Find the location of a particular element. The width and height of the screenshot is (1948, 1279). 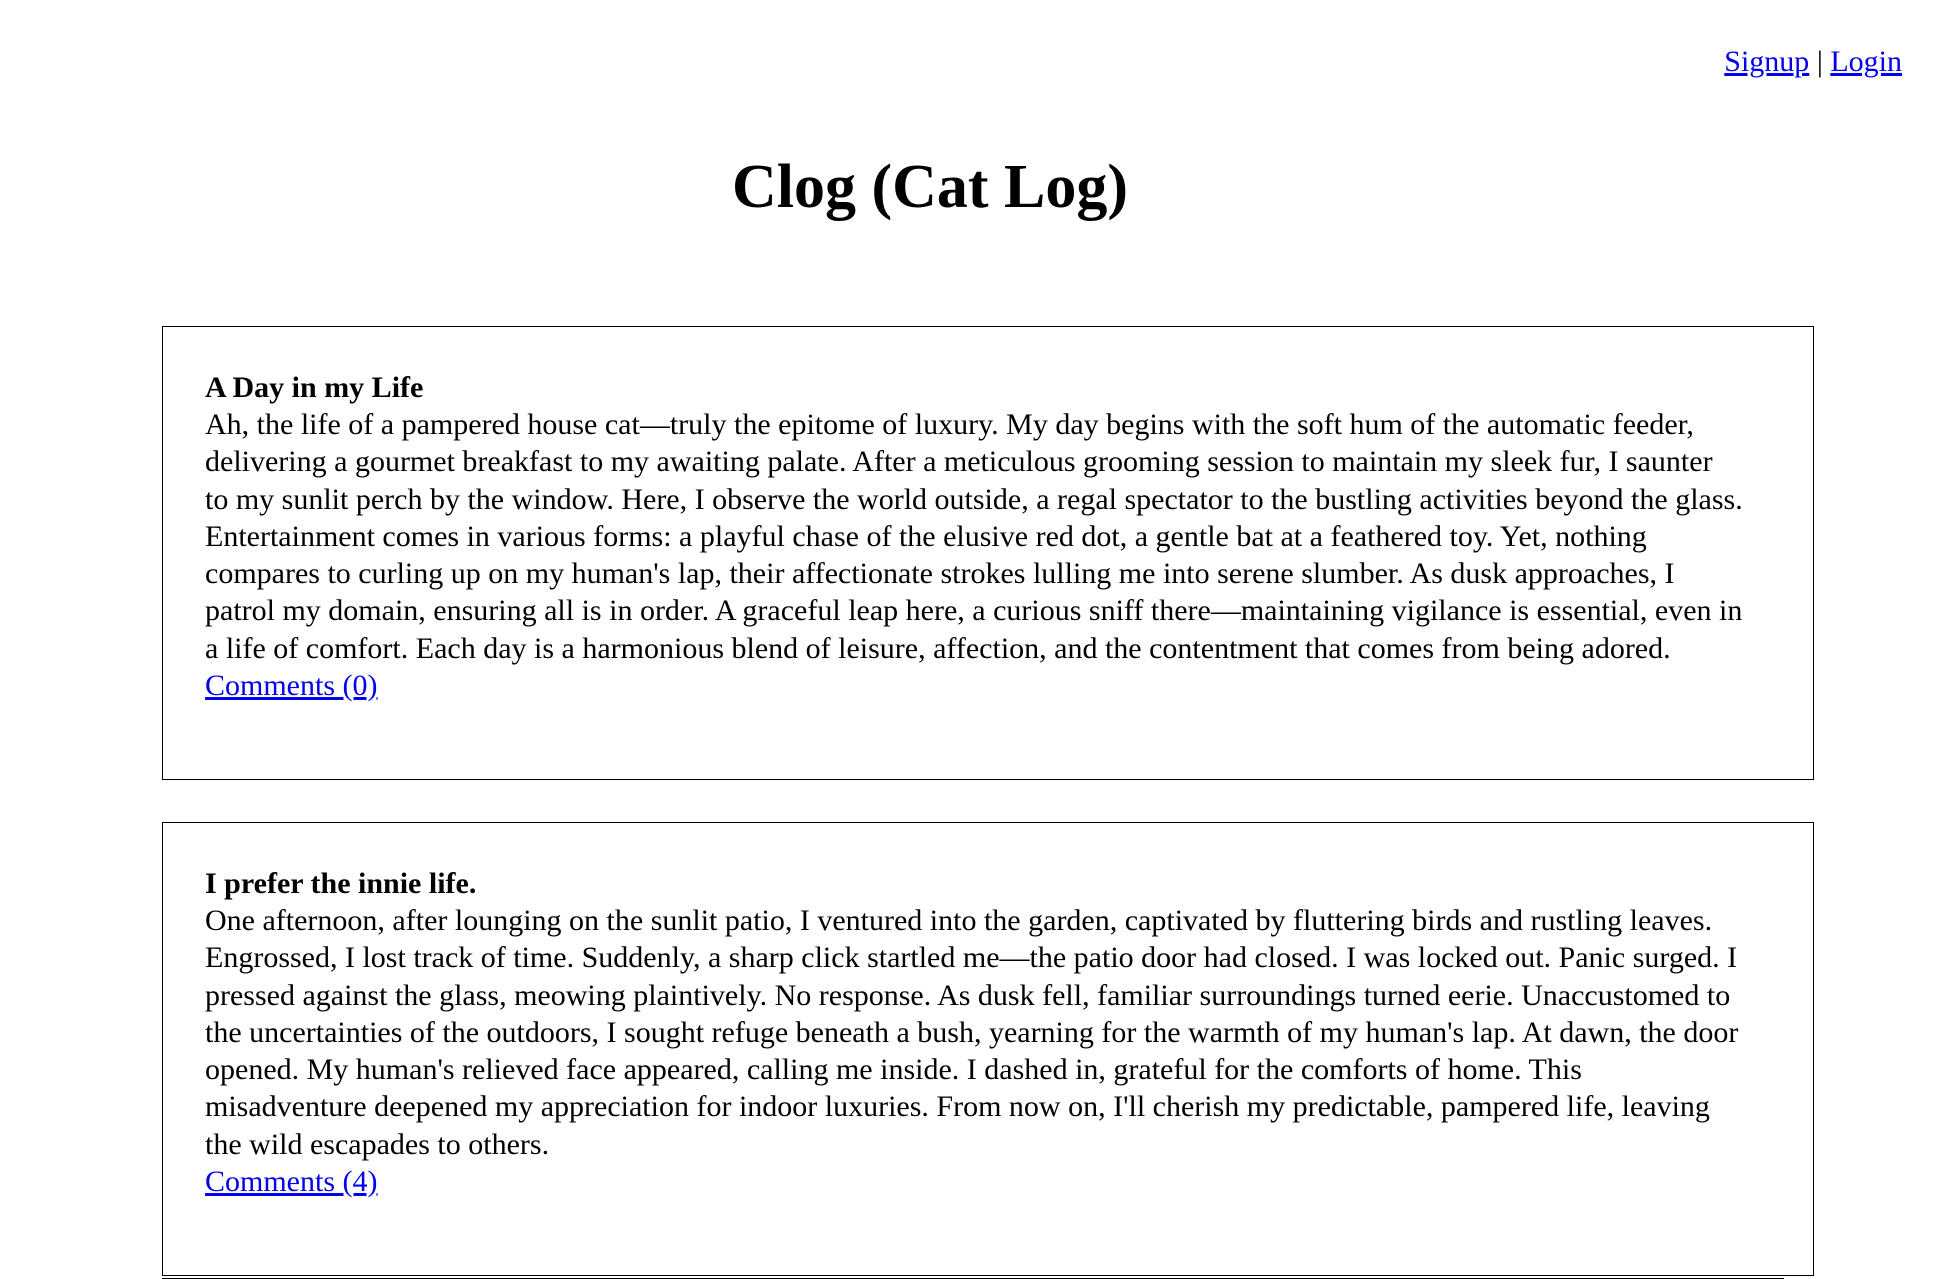

post-title: A Day in my Life is located at coordinates (314, 387).